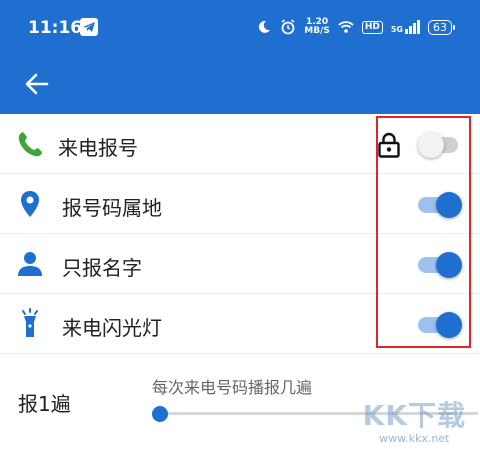 The height and width of the screenshot is (451, 480). What do you see at coordinates (396, 29) in the screenshot?
I see `signal-type: 5G` at bounding box center [396, 29].